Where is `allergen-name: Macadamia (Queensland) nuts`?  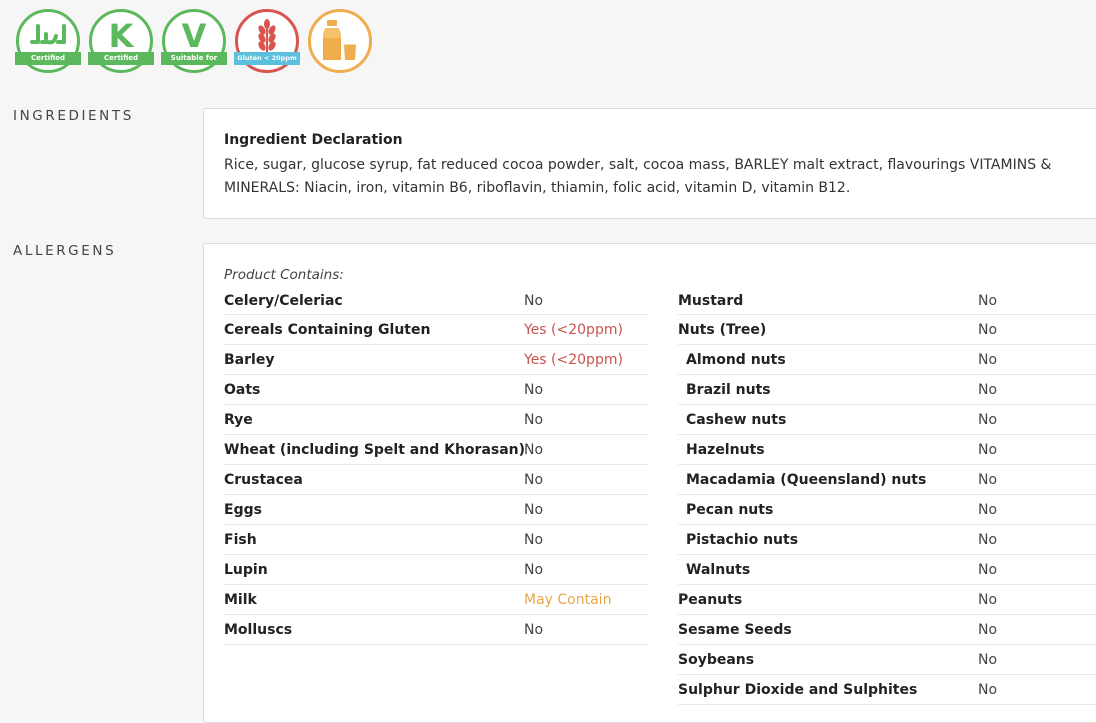 allergen-name: Macadamia (Queensland) nuts is located at coordinates (806, 480).